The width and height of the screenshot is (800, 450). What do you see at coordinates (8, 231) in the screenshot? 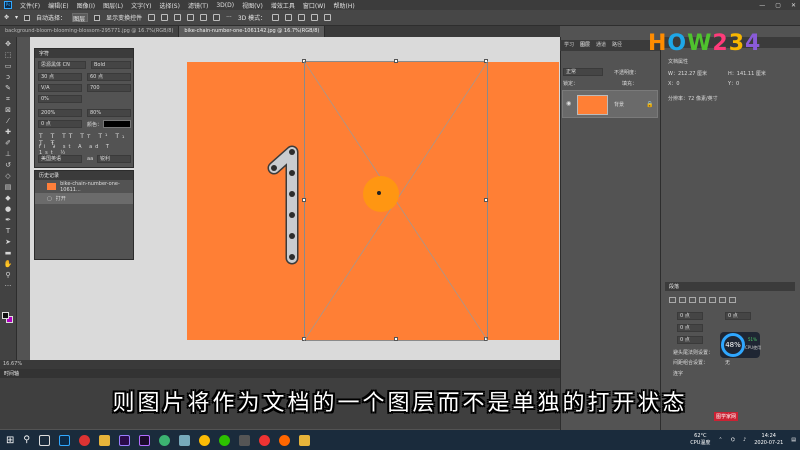
I see `type-tool-icon: T` at bounding box center [8, 231].